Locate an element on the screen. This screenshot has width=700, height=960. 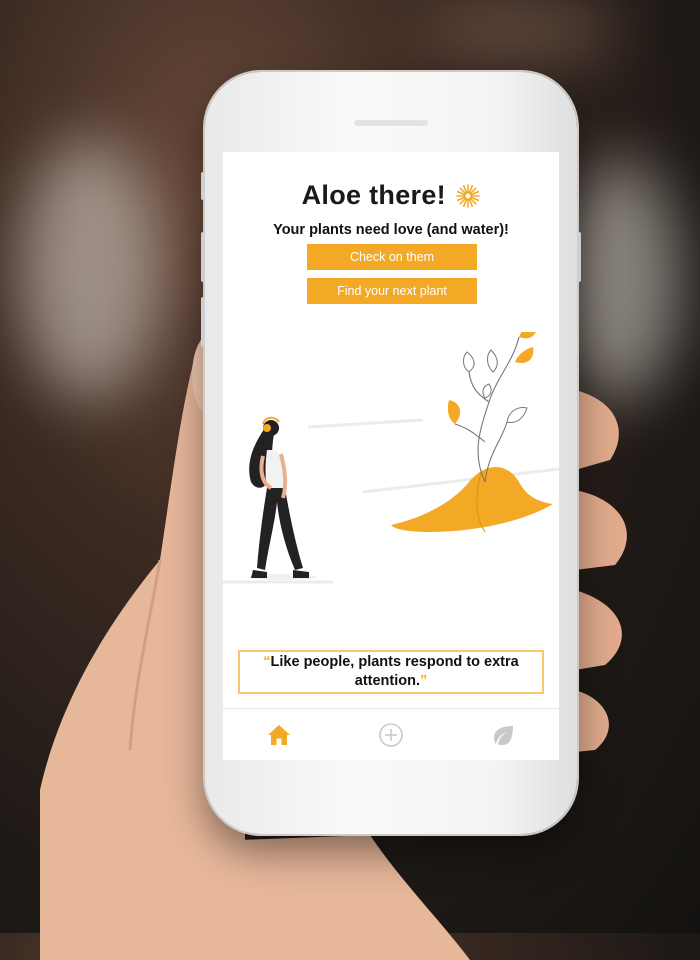
bottom-nav is located at coordinates (391, 734).